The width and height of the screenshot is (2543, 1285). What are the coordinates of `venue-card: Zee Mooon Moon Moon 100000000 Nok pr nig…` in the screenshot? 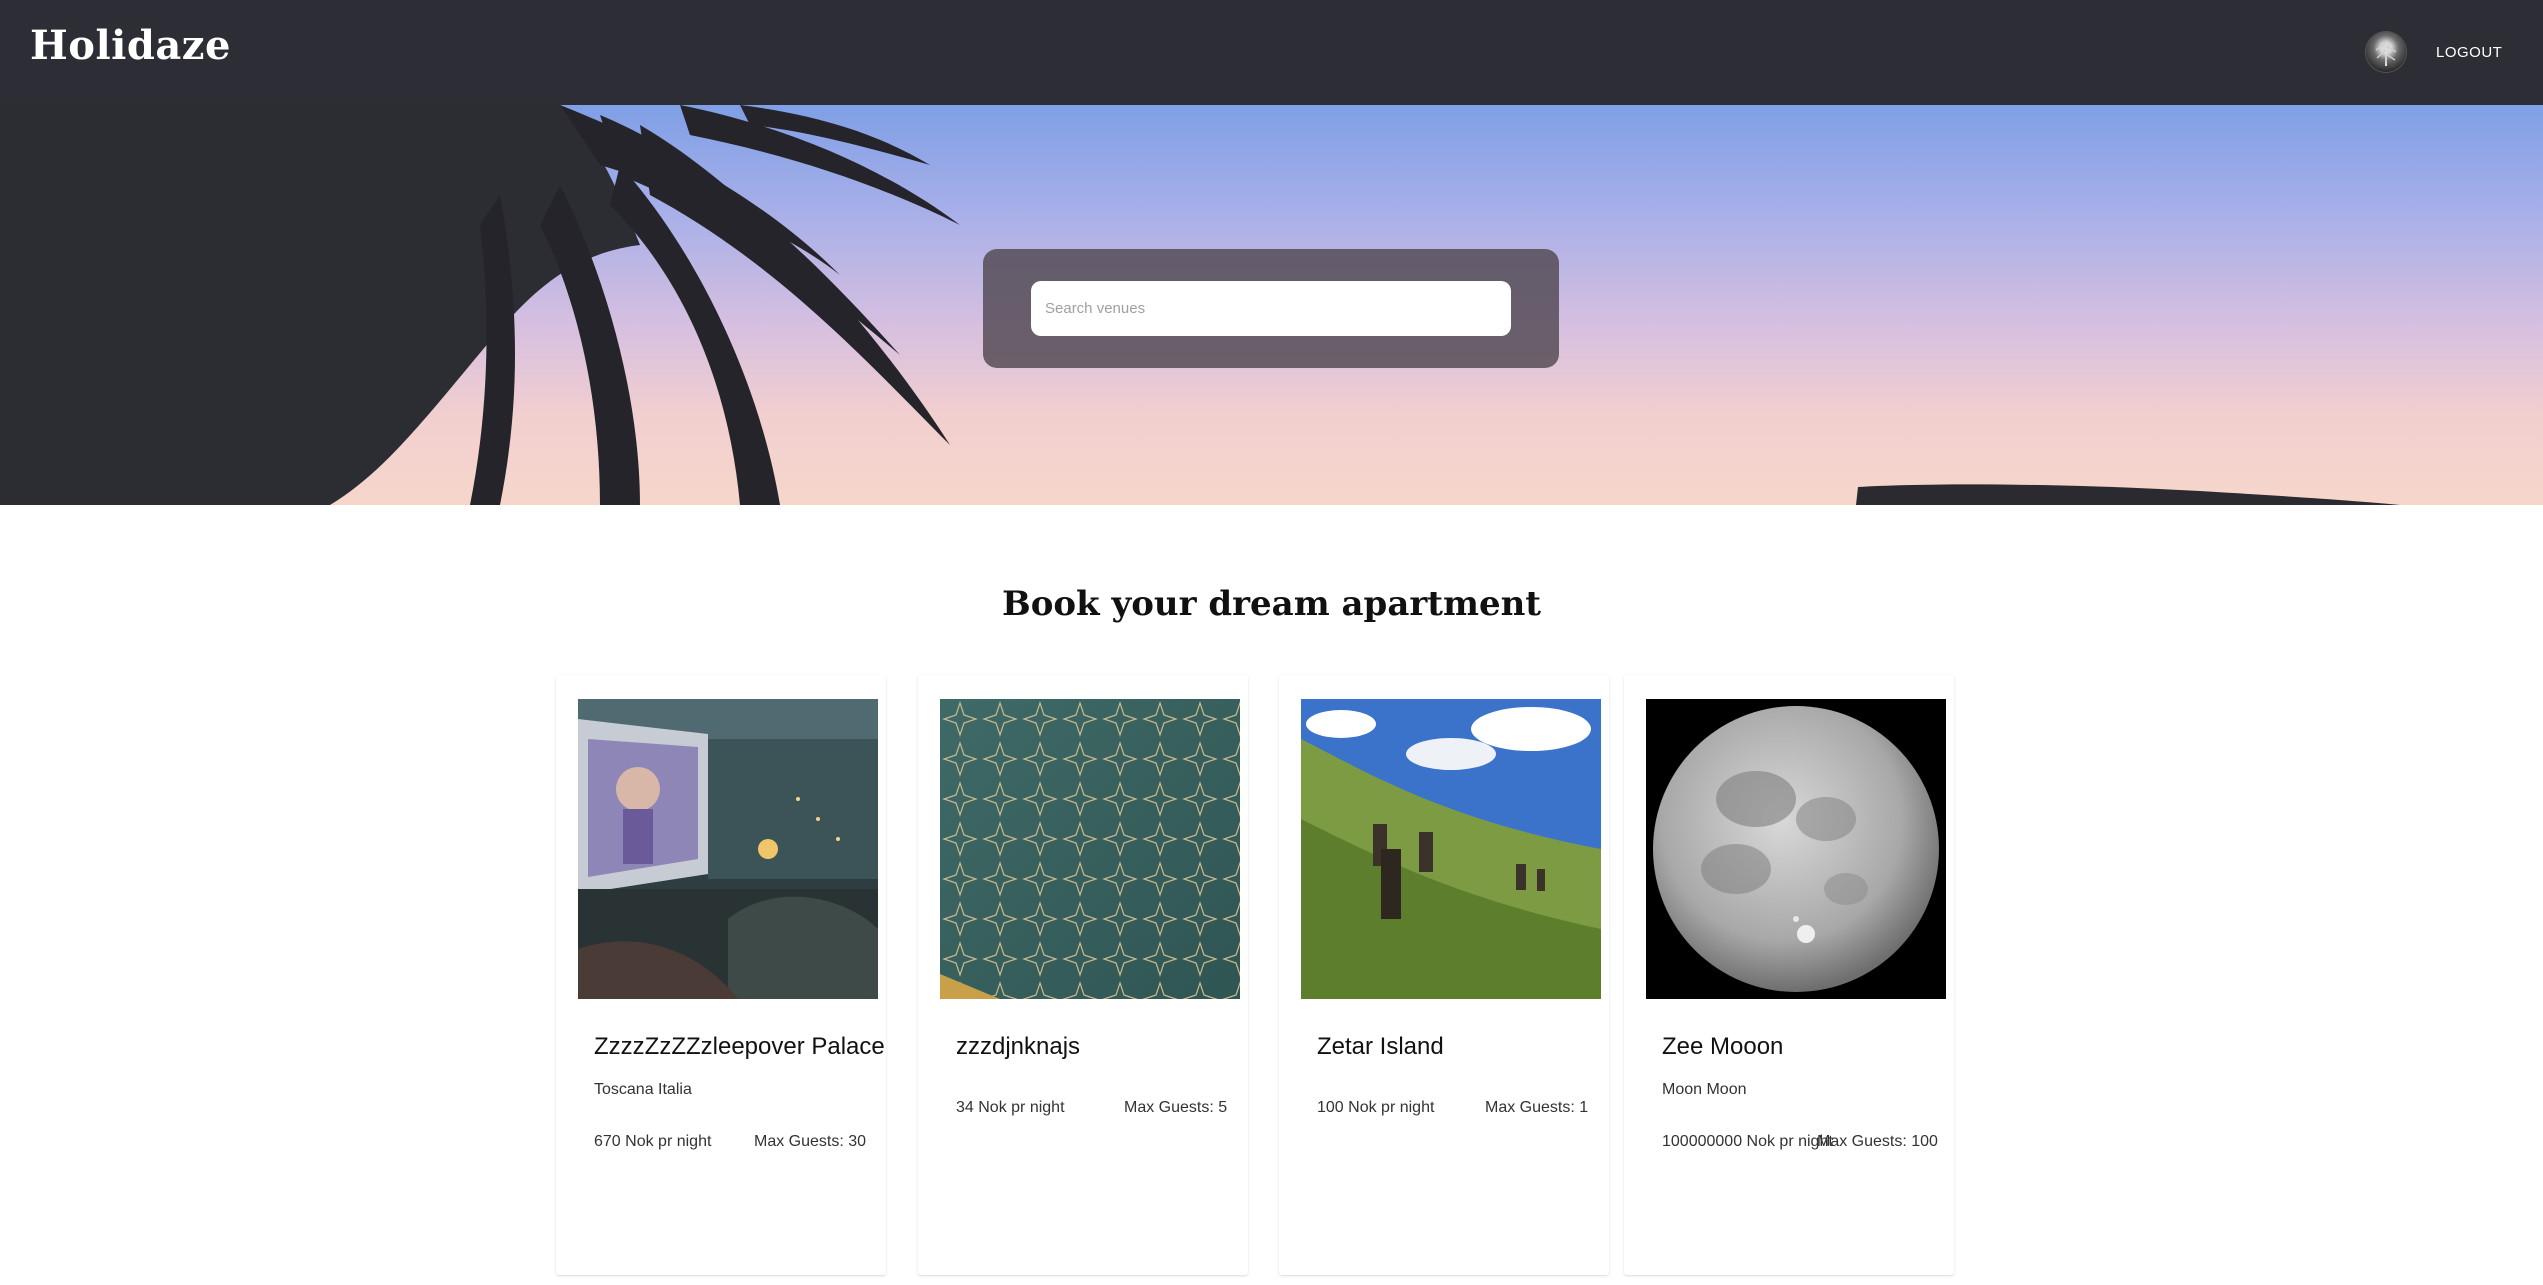 It's located at (1789, 975).